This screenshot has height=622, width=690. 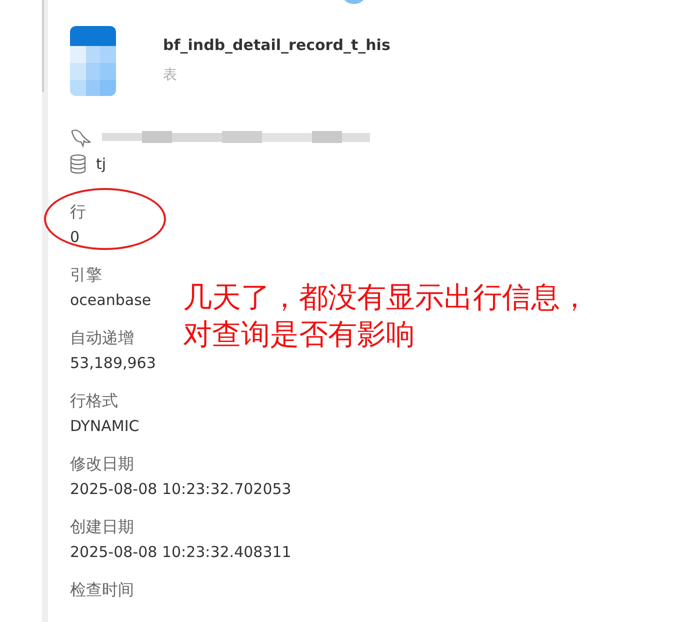 I want to click on property-value: 53,189,963, so click(x=113, y=363).